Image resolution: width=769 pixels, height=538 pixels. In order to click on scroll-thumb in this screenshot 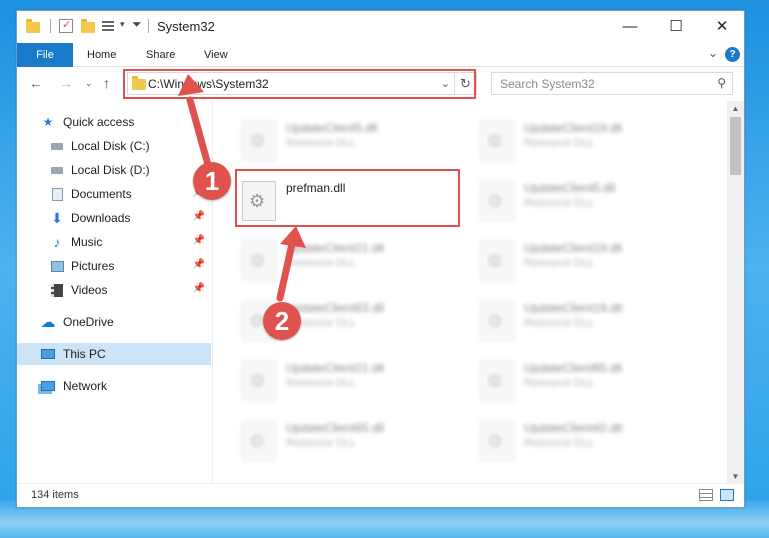, I will do `click(735, 146)`.